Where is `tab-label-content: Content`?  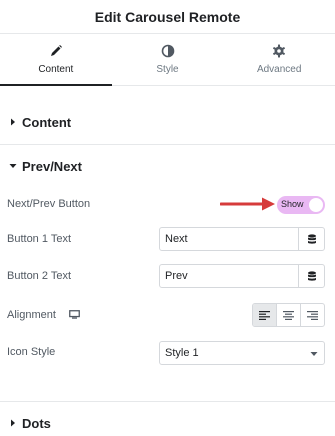
tab-label-content: Content is located at coordinates (56, 69).